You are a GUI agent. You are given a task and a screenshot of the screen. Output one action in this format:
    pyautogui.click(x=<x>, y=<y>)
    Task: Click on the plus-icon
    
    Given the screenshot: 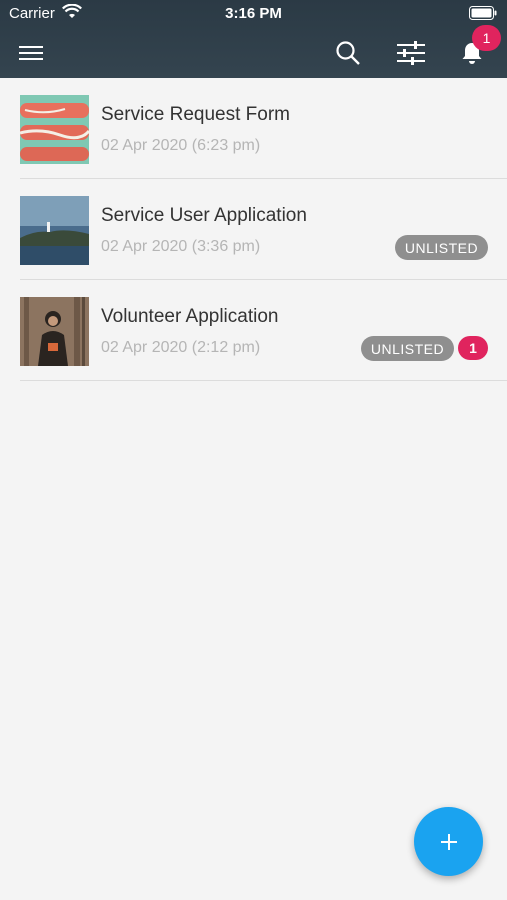 What is the action you would take?
    pyautogui.click(x=448, y=841)
    